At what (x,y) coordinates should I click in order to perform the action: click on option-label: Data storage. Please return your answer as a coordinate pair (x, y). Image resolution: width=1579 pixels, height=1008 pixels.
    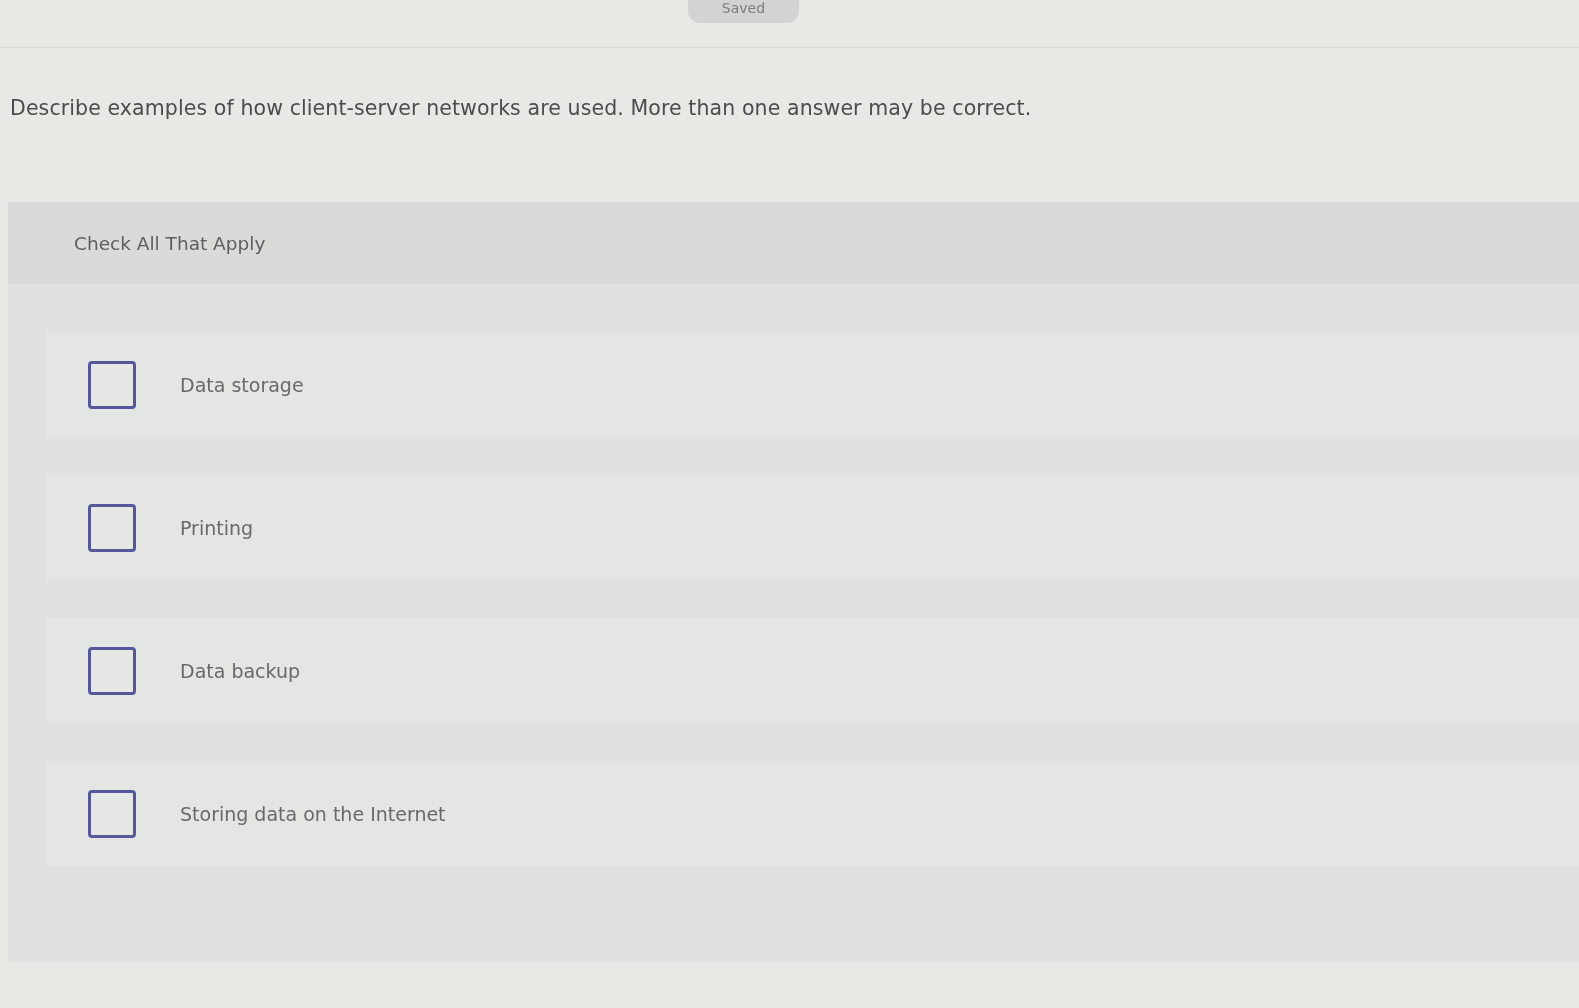
    Looking at the image, I should click on (242, 384).